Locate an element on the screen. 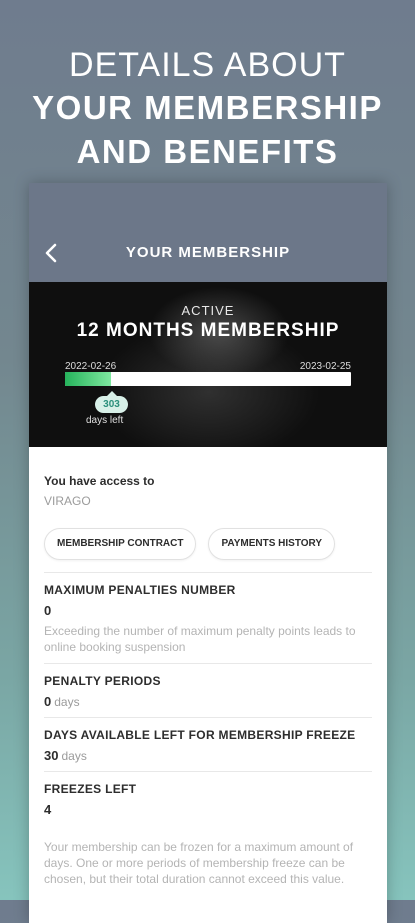 The height and width of the screenshot is (923, 415). access-value: VIRAGO is located at coordinates (67, 501).